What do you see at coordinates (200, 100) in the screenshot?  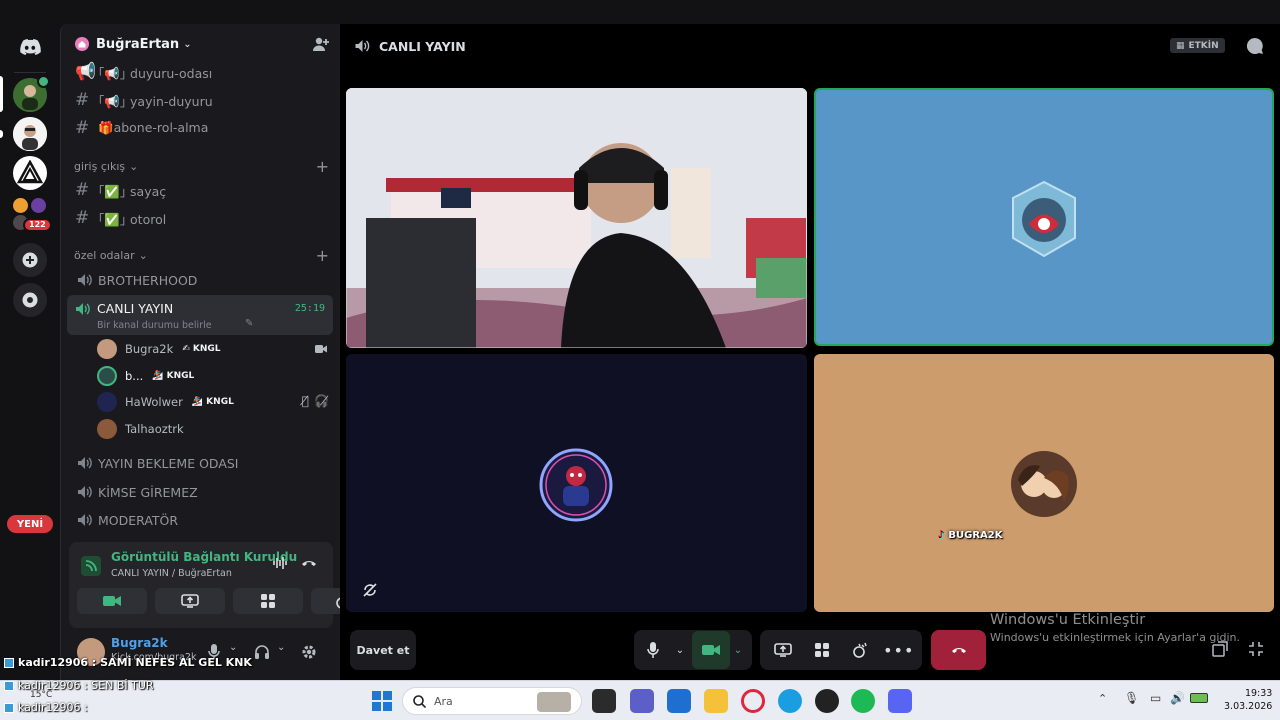 I see `channel-yayin-duyuru: # ｢📢｣ yayin-duyuru` at bounding box center [200, 100].